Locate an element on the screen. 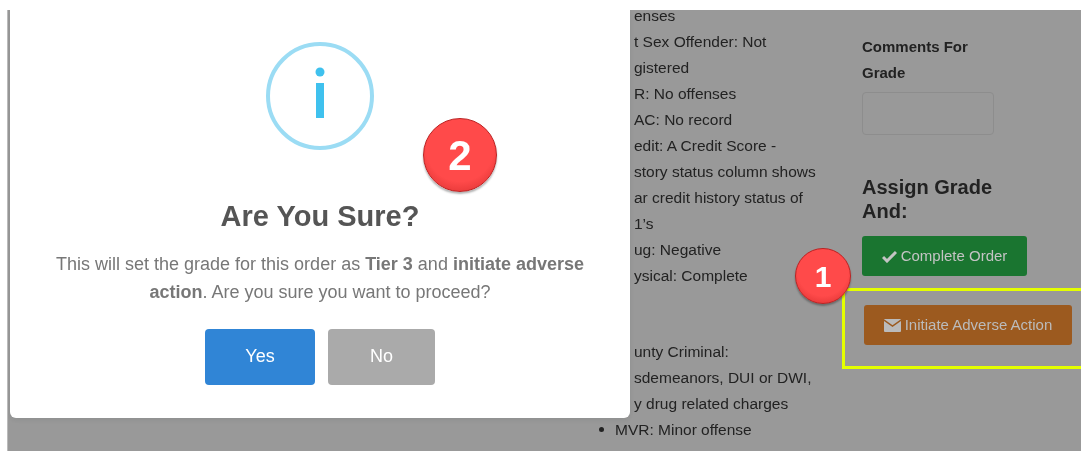 The height and width of the screenshot is (451, 1082). list-item-text: unty Criminal: is located at coordinates (681, 351).